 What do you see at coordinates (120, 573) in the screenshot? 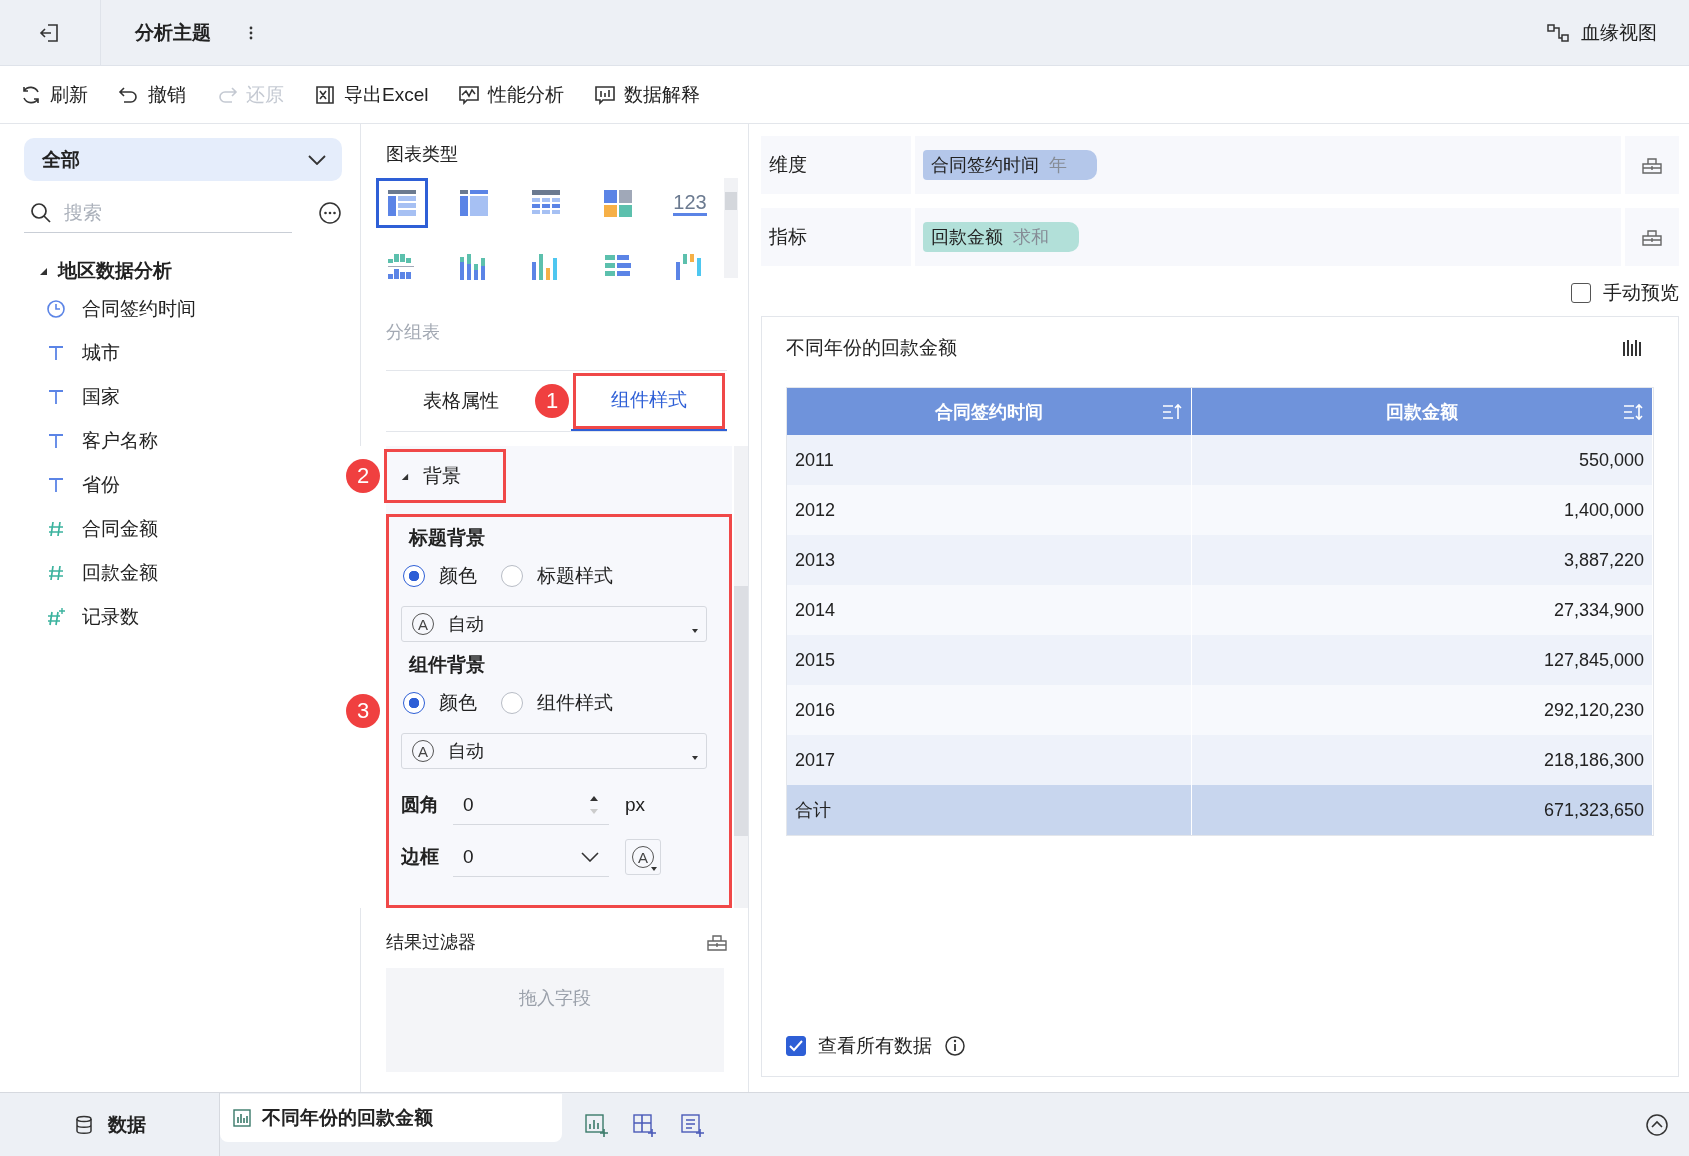
I see `field-item: 回款金额` at bounding box center [120, 573].